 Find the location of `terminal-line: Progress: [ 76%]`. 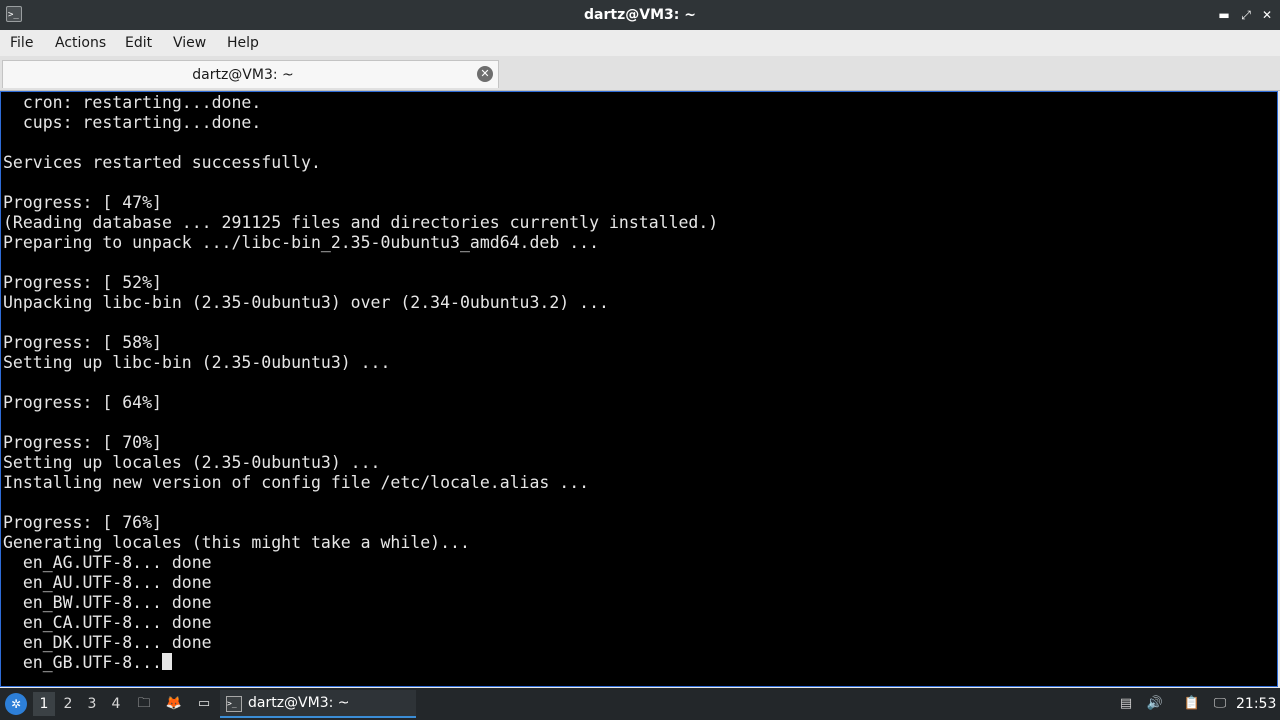

terminal-line: Progress: [ 76%] is located at coordinates (82, 522).